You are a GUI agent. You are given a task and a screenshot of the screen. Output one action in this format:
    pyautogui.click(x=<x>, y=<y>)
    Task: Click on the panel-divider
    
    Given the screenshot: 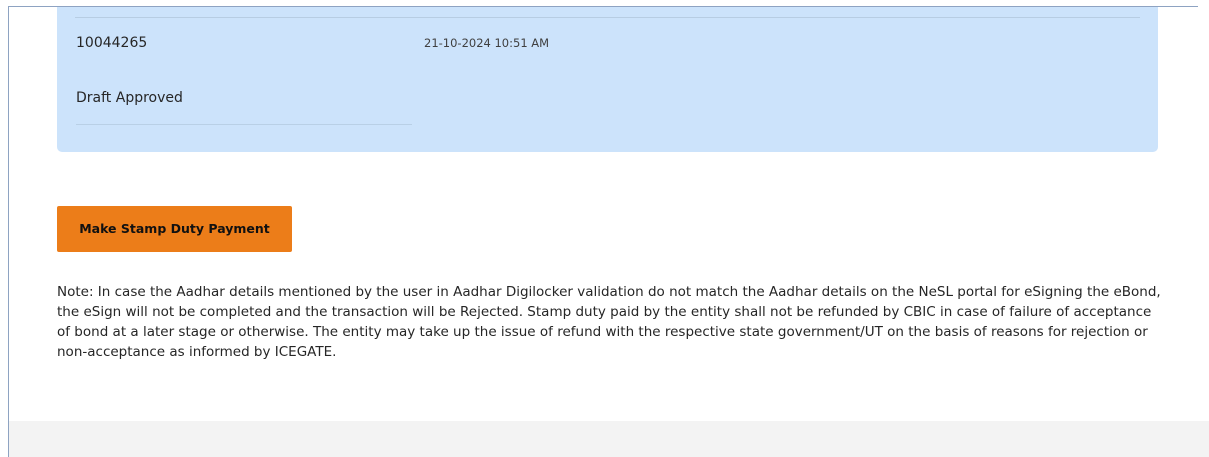 What is the action you would take?
    pyautogui.click(x=607, y=17)
    